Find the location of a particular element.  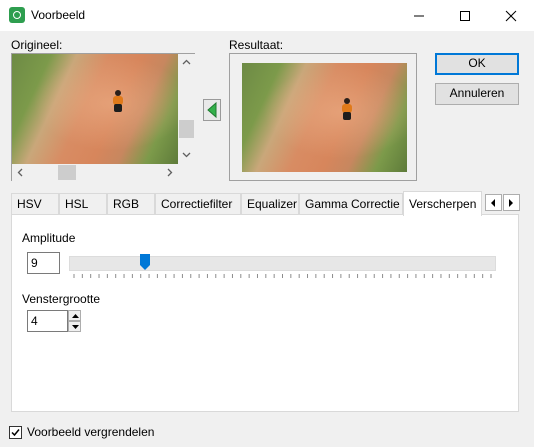

minimize-button is located at coordinates (419, 15).